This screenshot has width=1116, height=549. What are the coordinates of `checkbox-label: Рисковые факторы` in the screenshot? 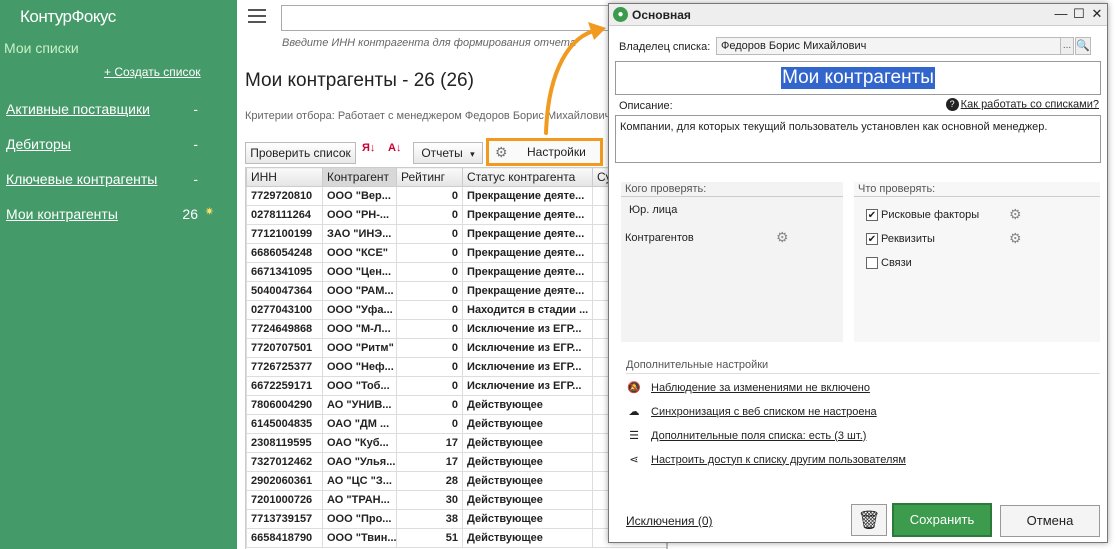 It's located at (930, 215).